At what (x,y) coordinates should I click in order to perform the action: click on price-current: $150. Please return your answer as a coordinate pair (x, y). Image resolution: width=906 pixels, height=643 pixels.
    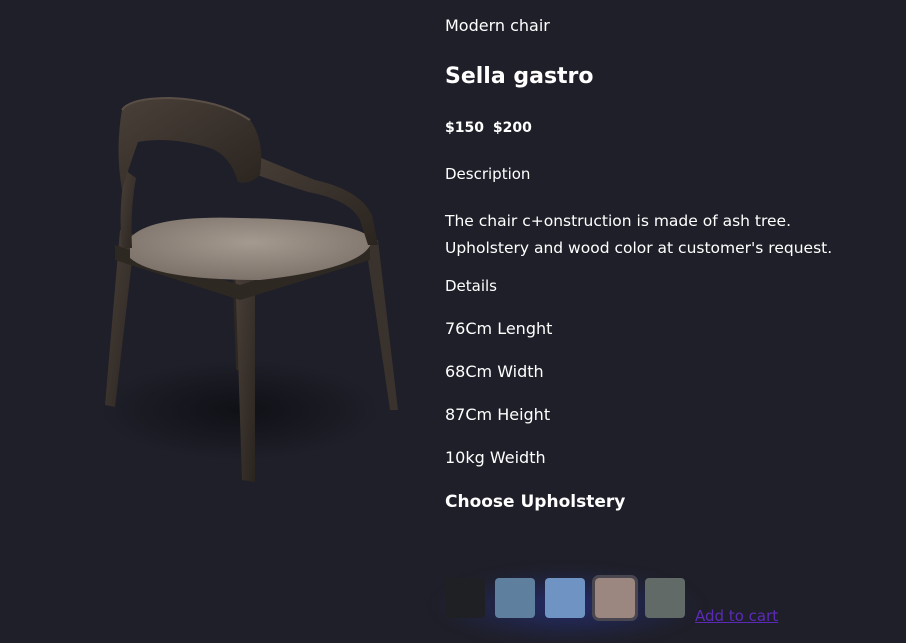
    Looking at the image, I should click on (464, 128).